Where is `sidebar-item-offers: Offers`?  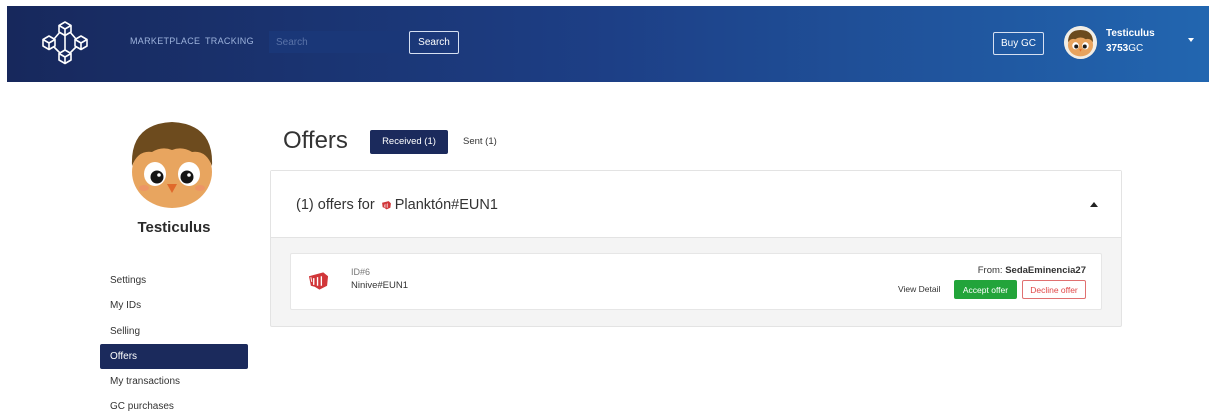 sidebar-item-offers: Offers is located at coordinates (174, 356).